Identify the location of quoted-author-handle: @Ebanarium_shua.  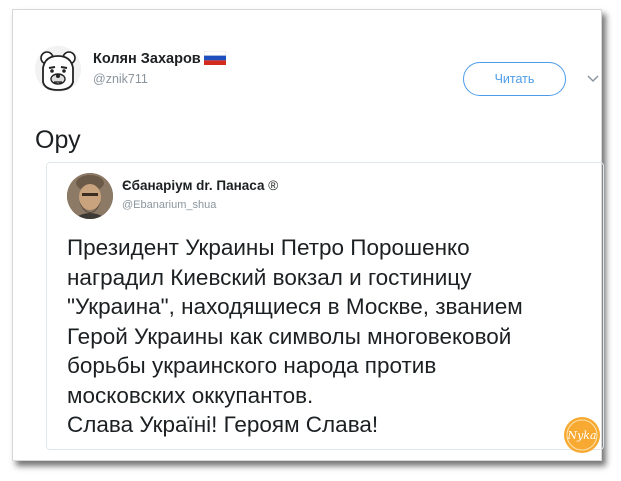
(169, 205).